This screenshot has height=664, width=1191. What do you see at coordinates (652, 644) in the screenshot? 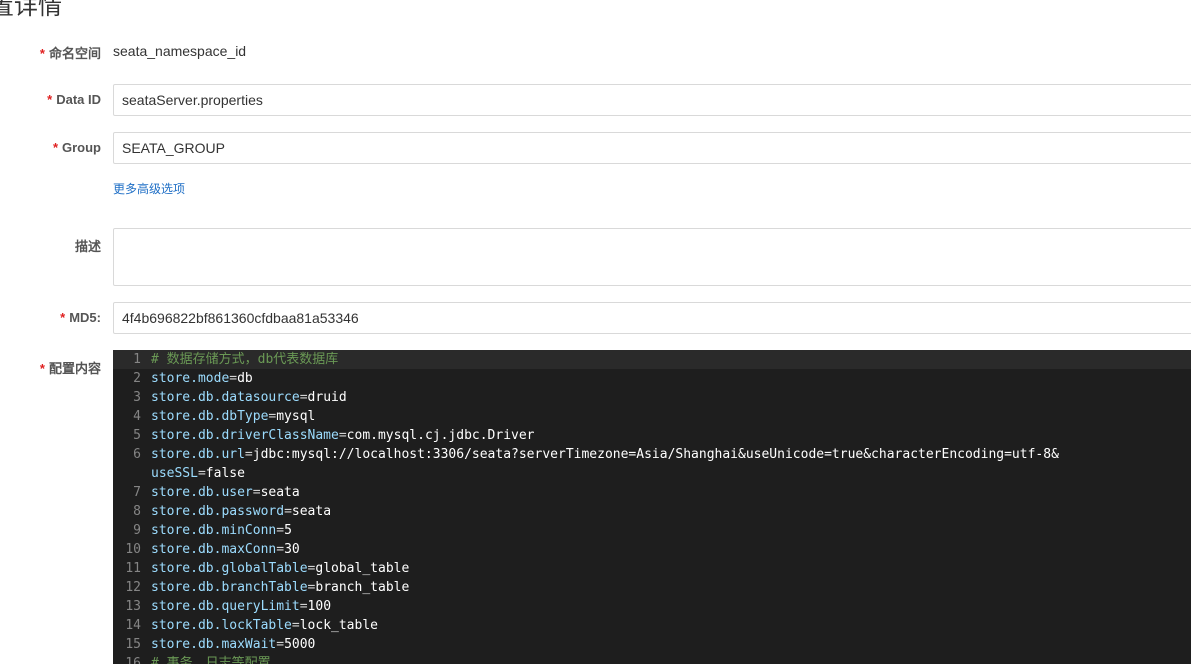
I see `code-line: 15 store.db.maxWait=5000` at bounding box center [652, 644].